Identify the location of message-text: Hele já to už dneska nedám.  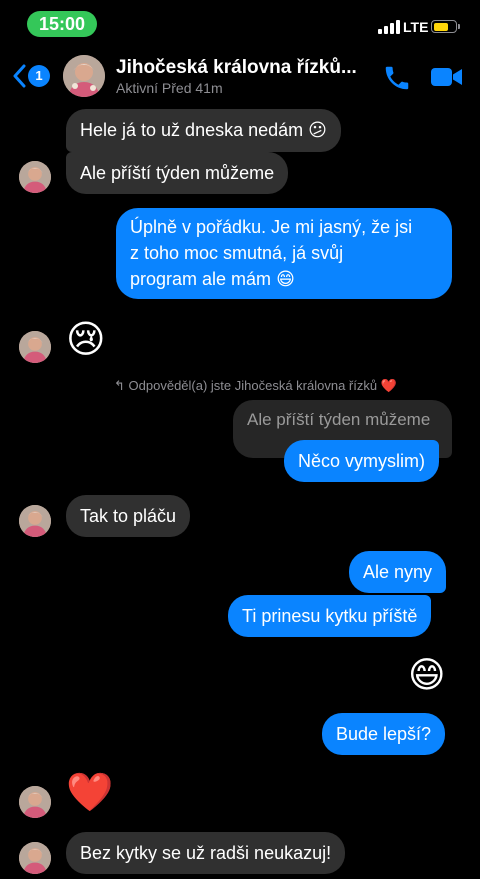
(192, 130).